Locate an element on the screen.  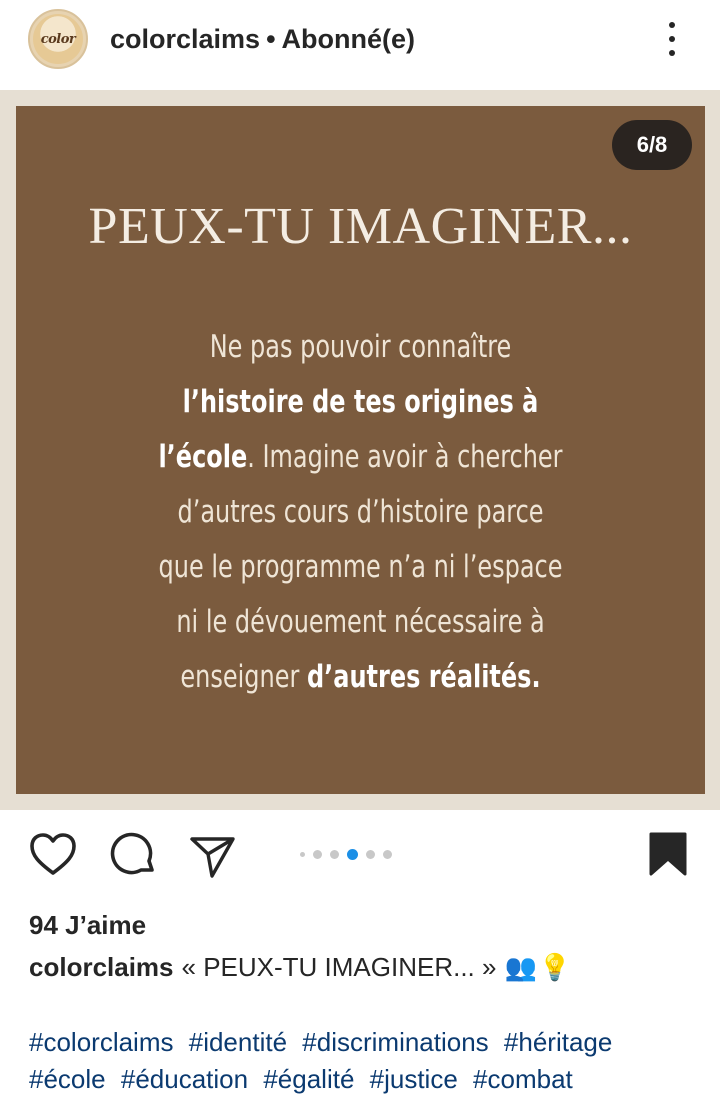
body-text: enseigner is located at coordinates (243, 677).